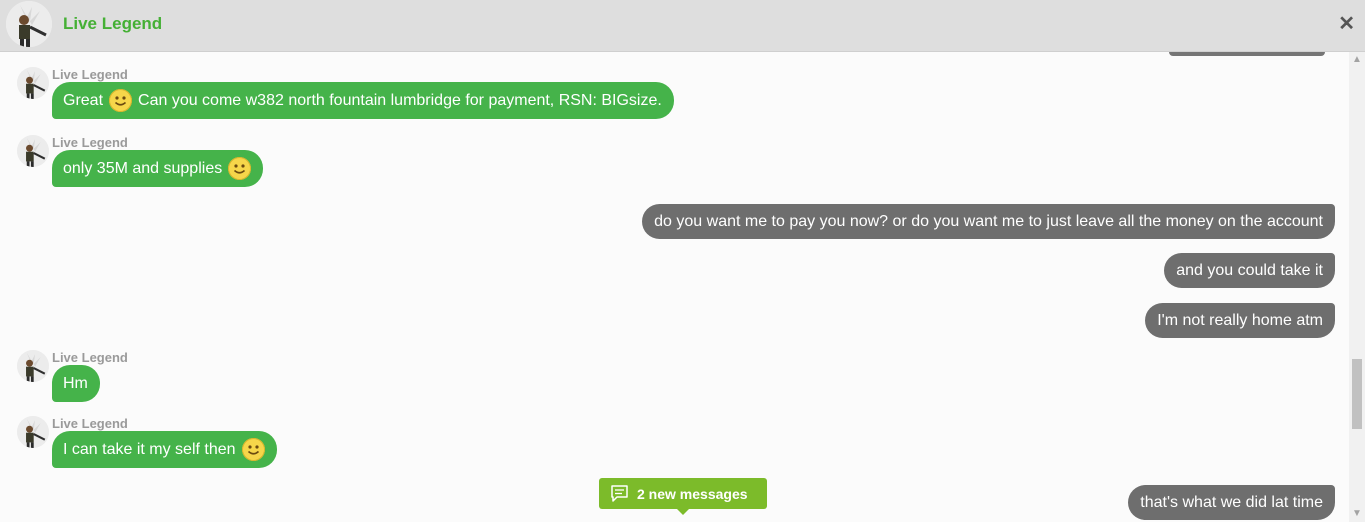  I want to click on page-title: Live Legend, so click(113, 23).